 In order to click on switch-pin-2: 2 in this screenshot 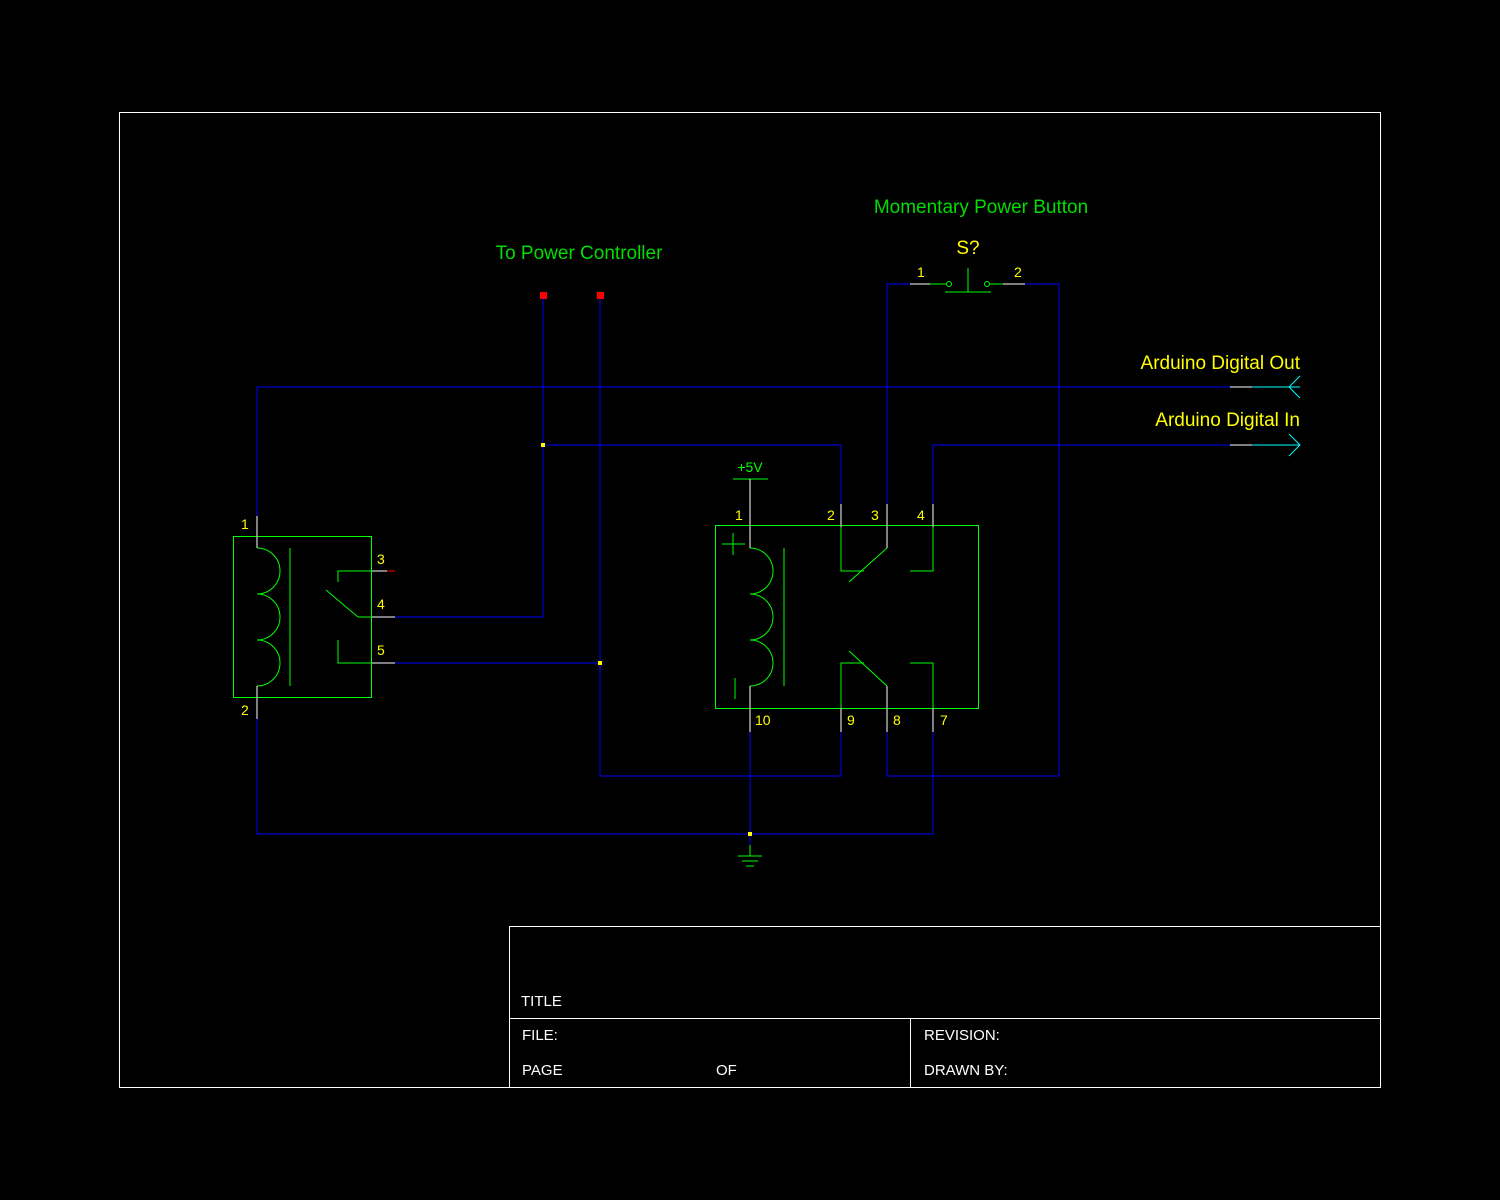, I will do `click(1018, 272)`.